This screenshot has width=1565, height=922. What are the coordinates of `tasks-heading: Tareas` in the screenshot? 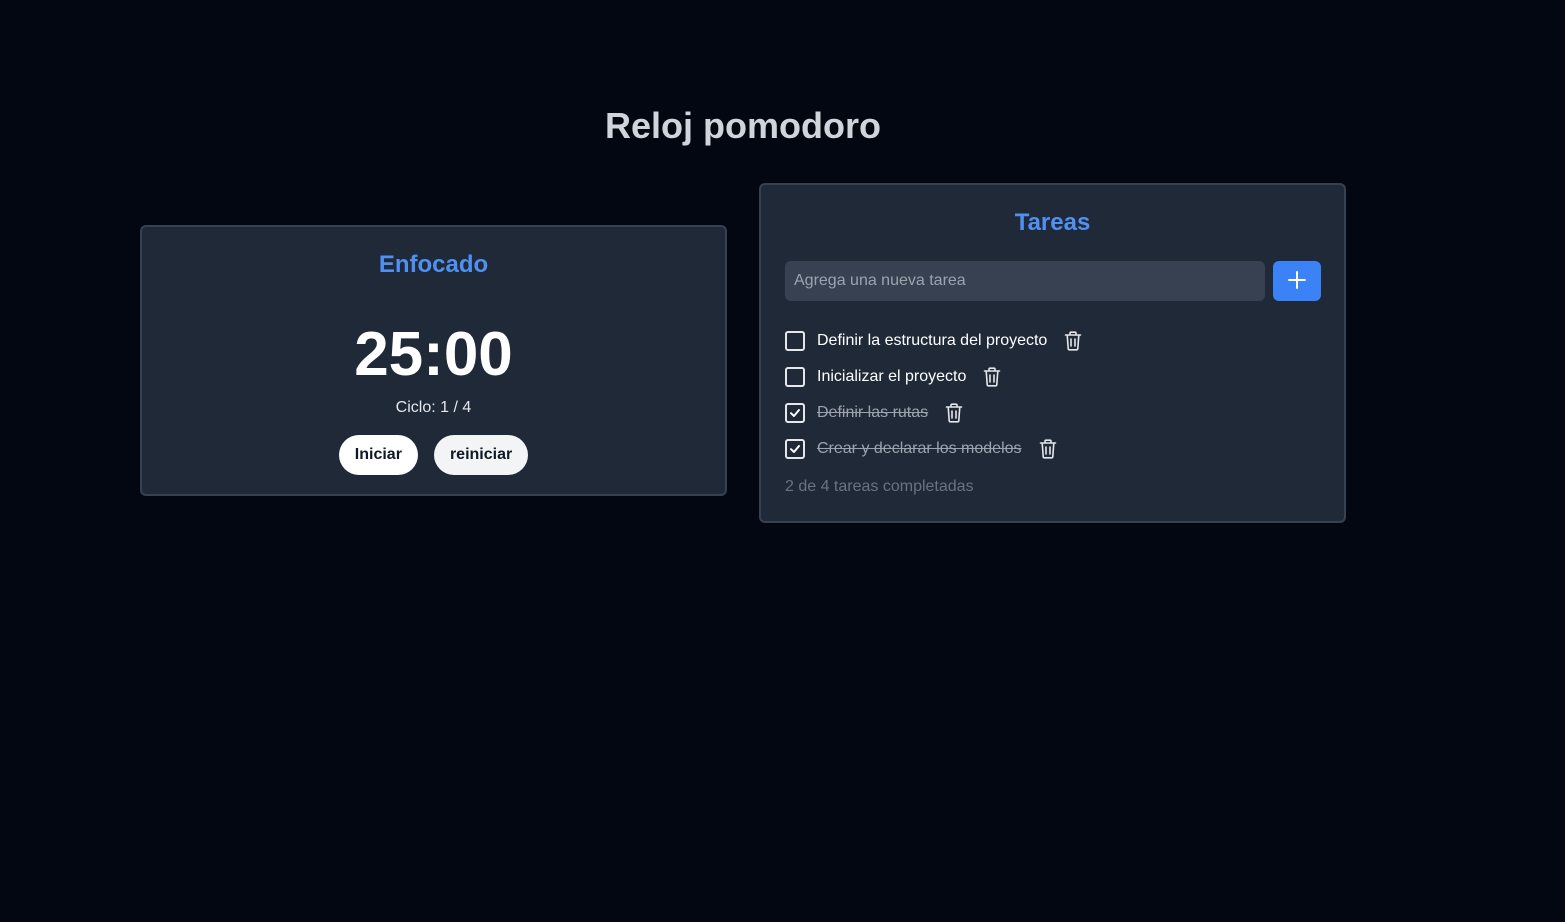 It's located at (1052, 222).